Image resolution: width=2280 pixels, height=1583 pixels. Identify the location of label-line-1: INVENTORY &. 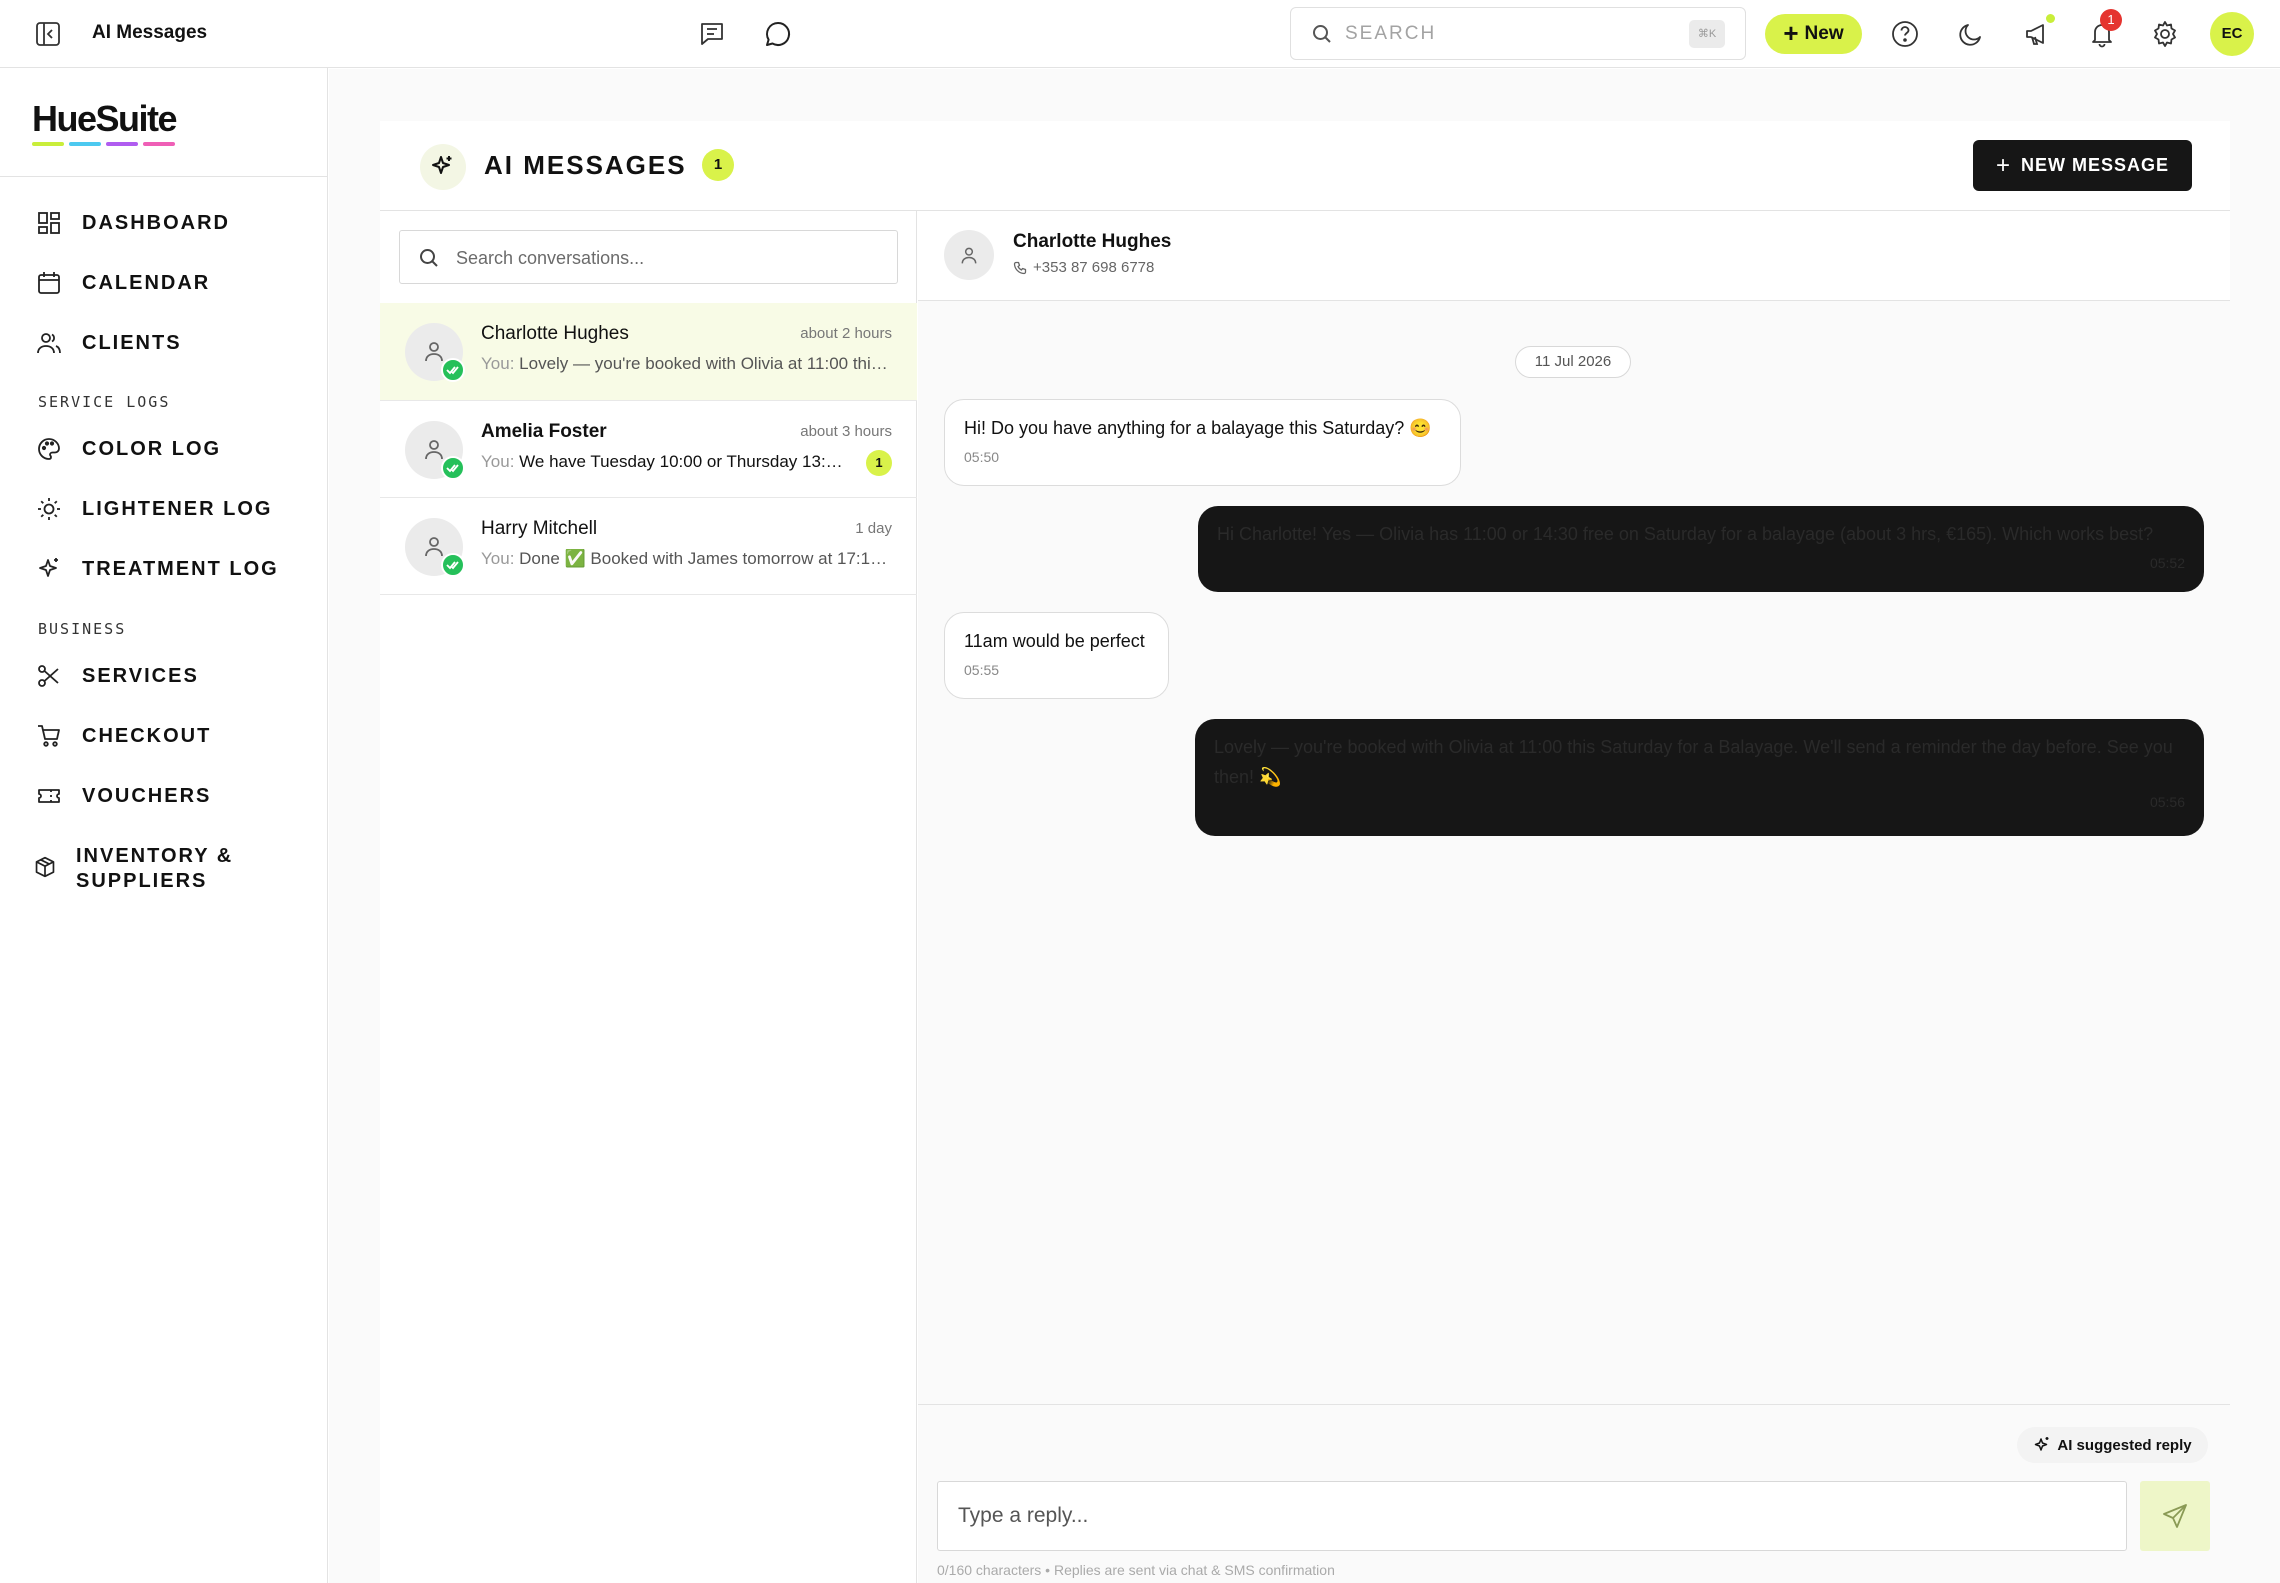
(155, 856).